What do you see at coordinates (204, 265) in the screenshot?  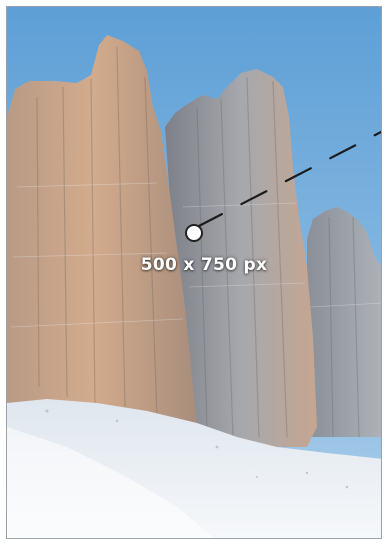 I see `image-size-label: 500 x 750 px` at bounding box center [204, 265].